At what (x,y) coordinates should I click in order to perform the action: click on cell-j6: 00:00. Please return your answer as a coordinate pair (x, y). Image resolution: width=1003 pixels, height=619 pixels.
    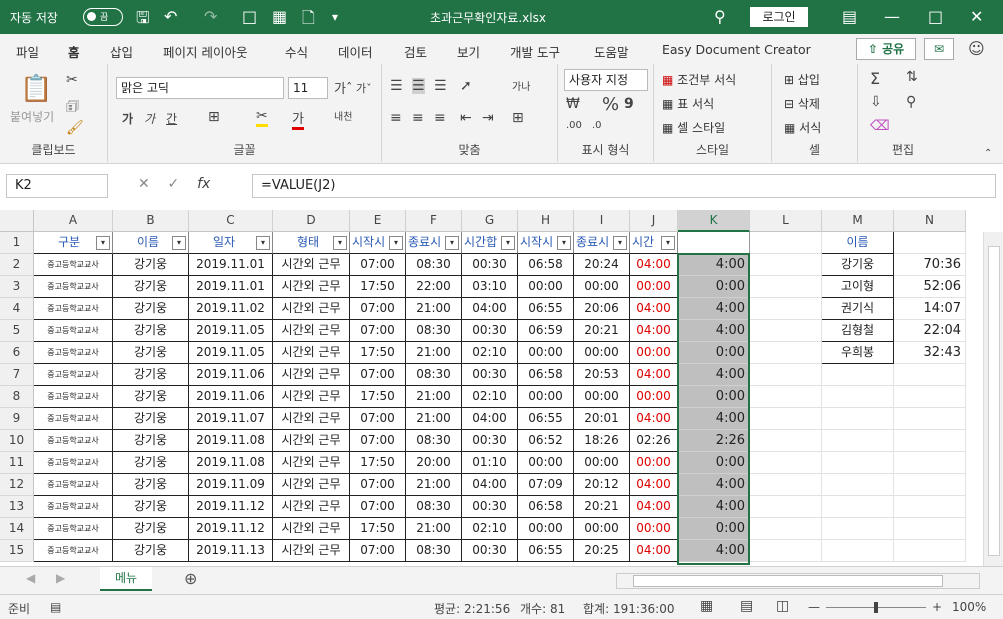
    Looking at the image, I should click on (654, 353).